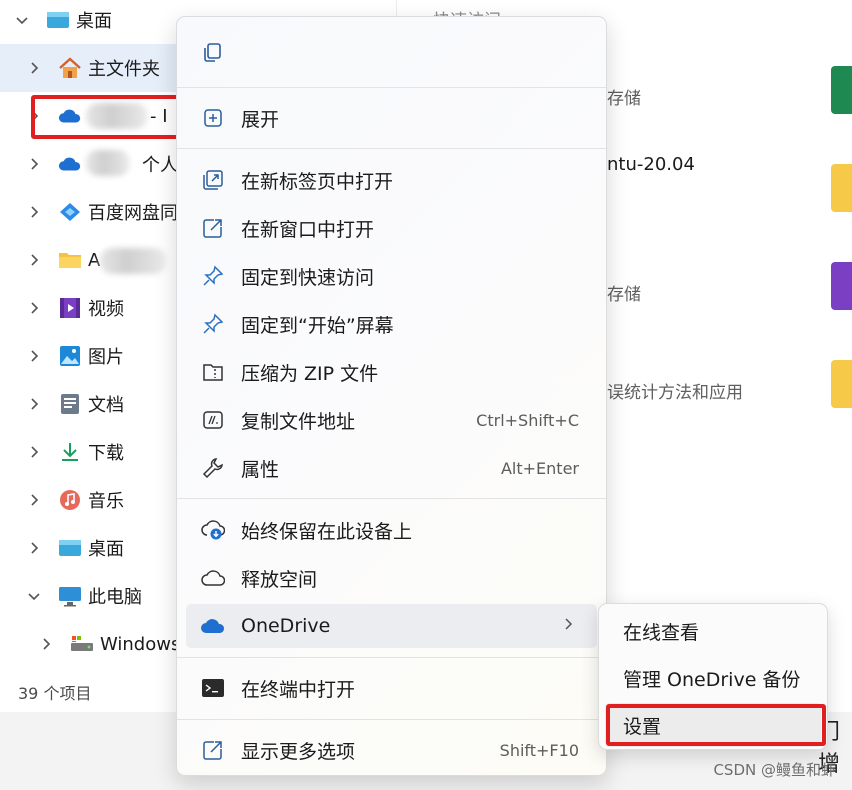  What do you see at coordinates (213, 530) in the screenshot?
I see `cloud-download-icon` at bounding box center [213, 530].